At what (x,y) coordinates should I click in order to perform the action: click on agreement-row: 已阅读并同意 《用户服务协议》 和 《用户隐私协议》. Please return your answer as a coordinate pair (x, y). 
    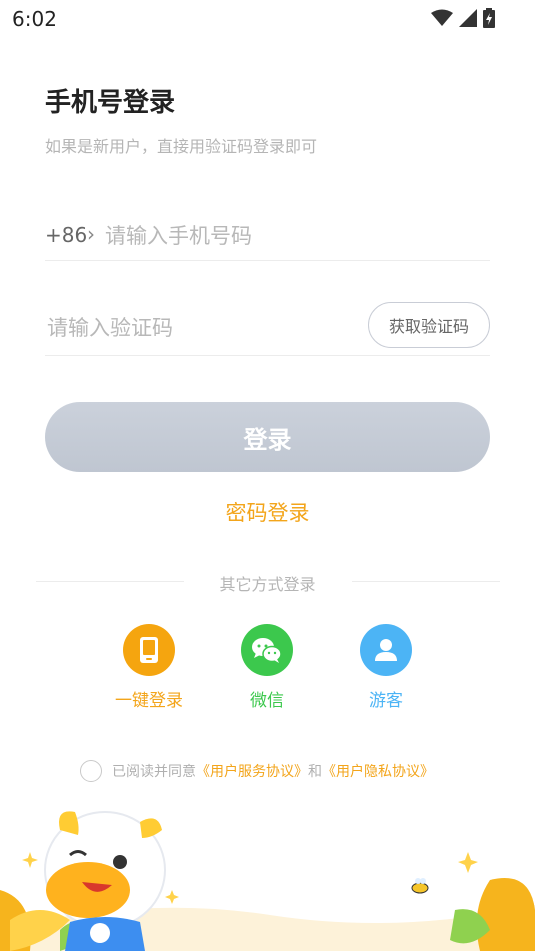
    Looking at the image, I should click on (257, 771).